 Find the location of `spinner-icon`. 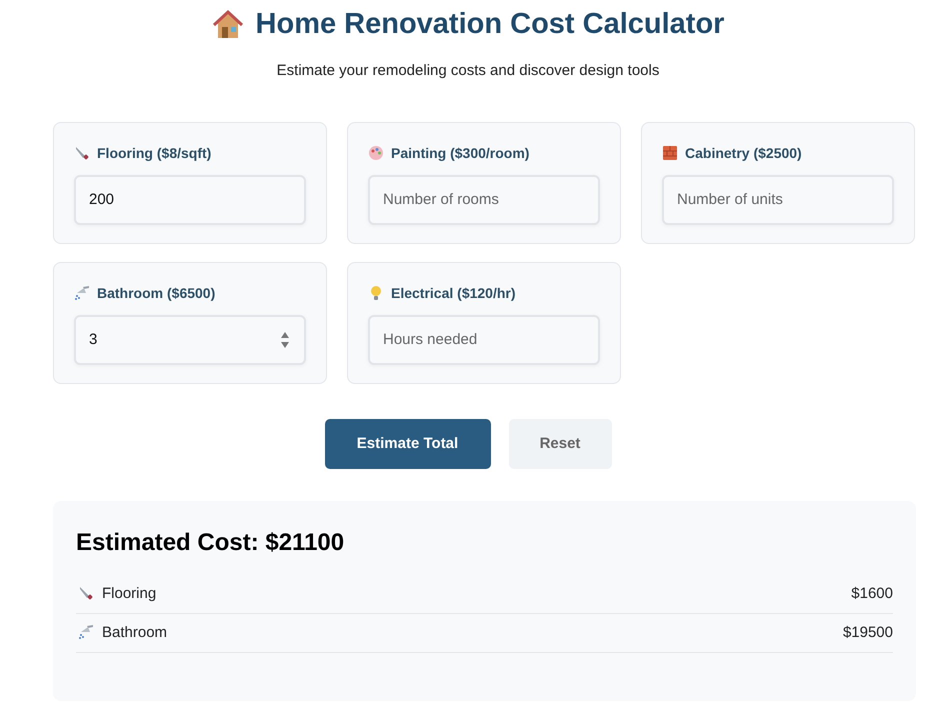

spinner-icon is located at coordinates (285, 339).